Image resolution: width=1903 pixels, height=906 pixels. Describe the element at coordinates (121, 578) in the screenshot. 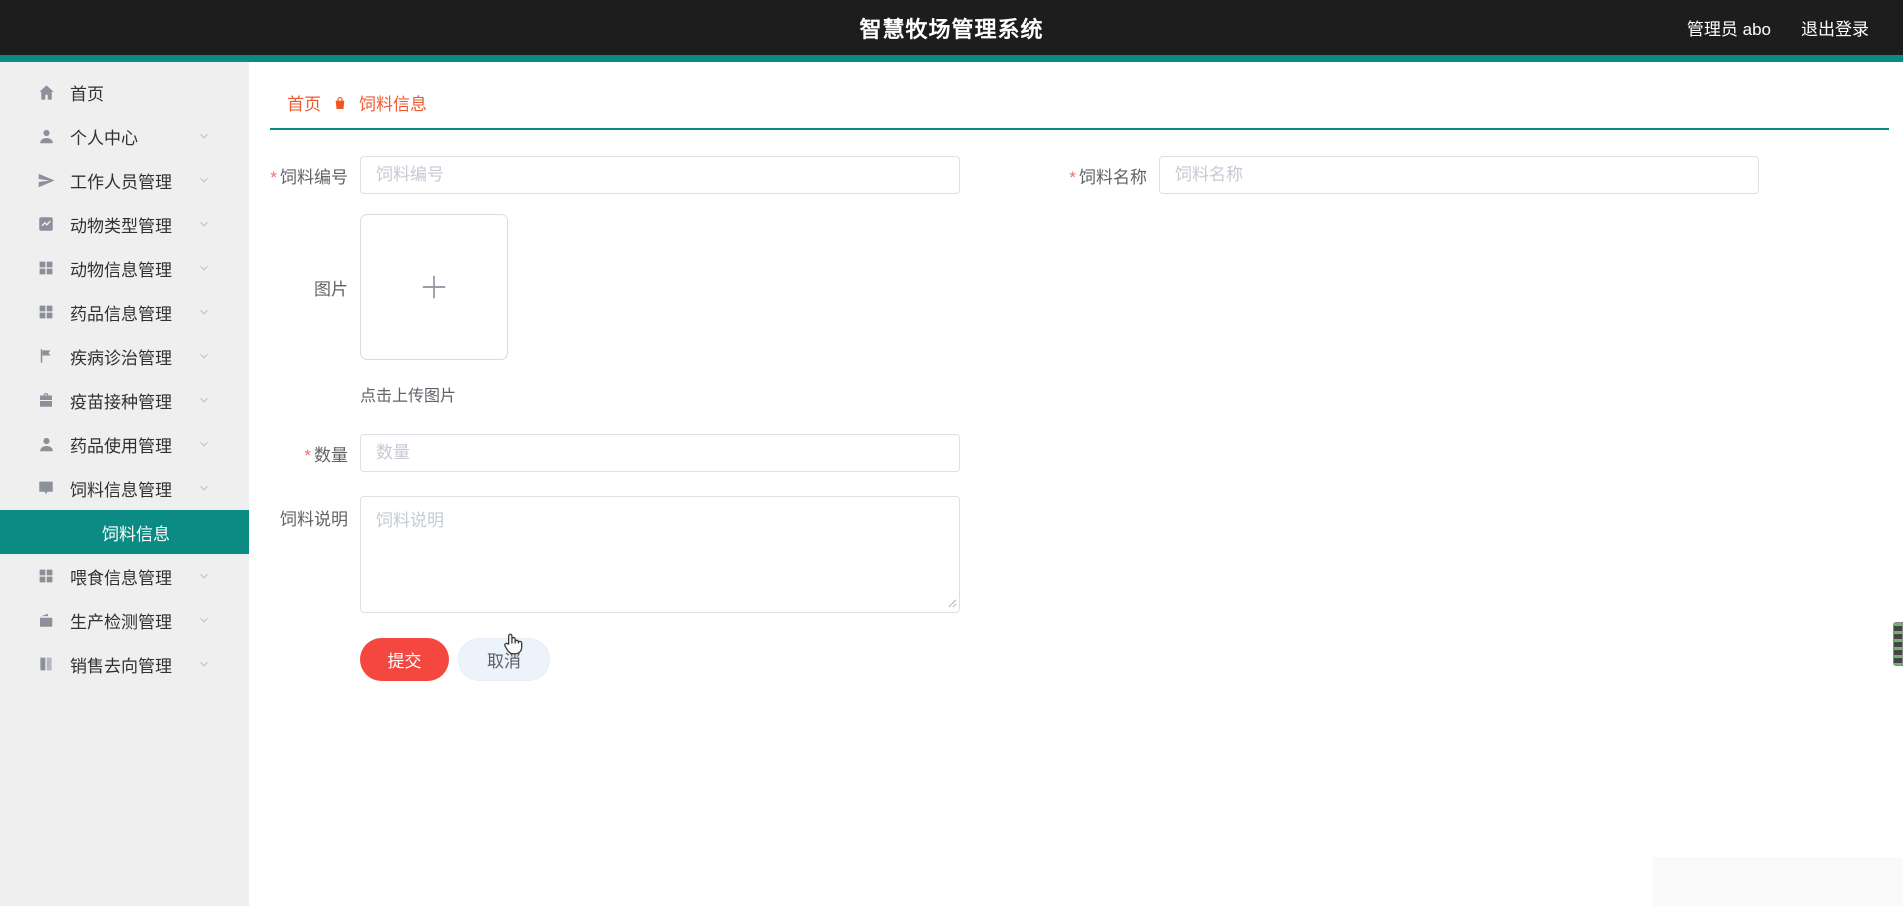

I see `sidebar-item-label: 喂食信息管理` at that location.